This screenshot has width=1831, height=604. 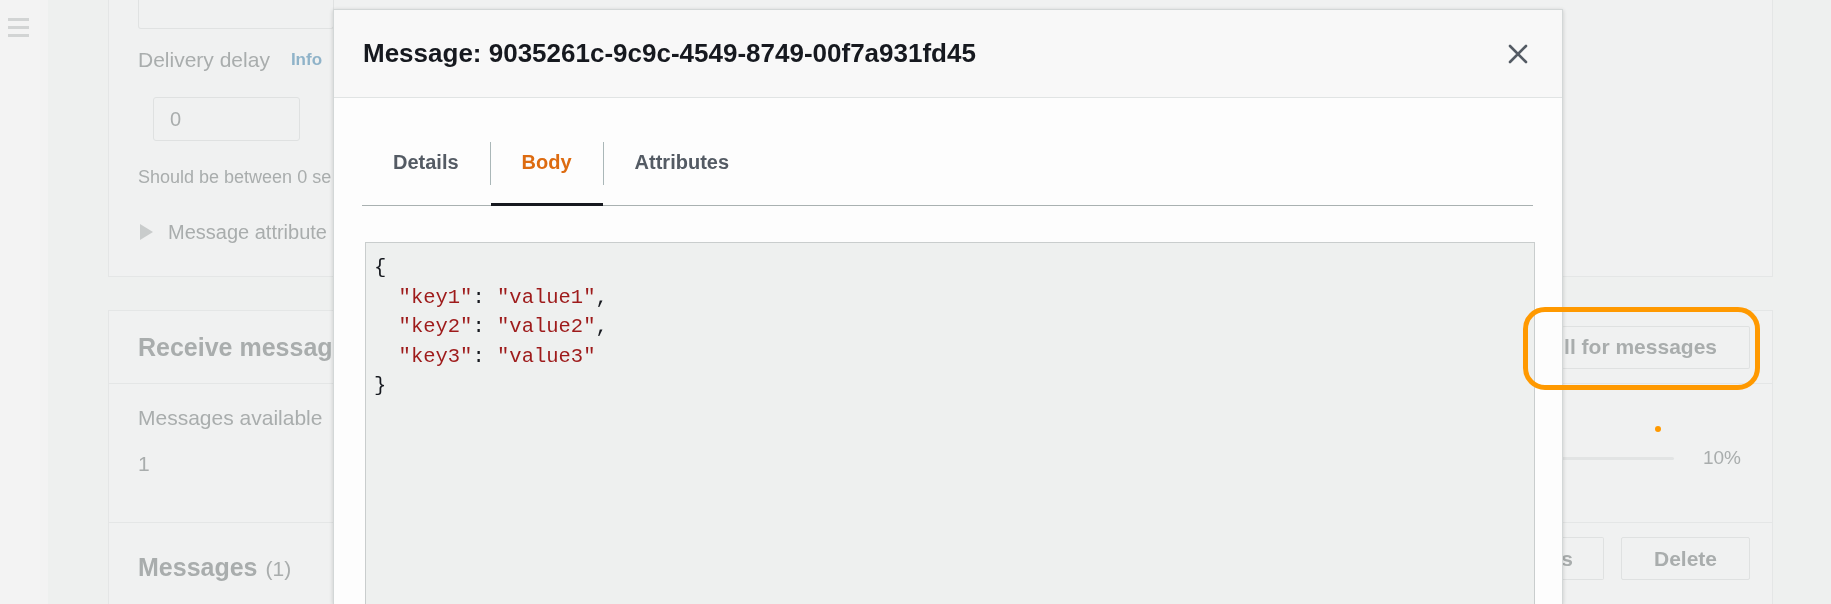 What do you see at coordinates (426, 163) in the screenshot?
I see `tab: Details` at bounding box center [426, 163].